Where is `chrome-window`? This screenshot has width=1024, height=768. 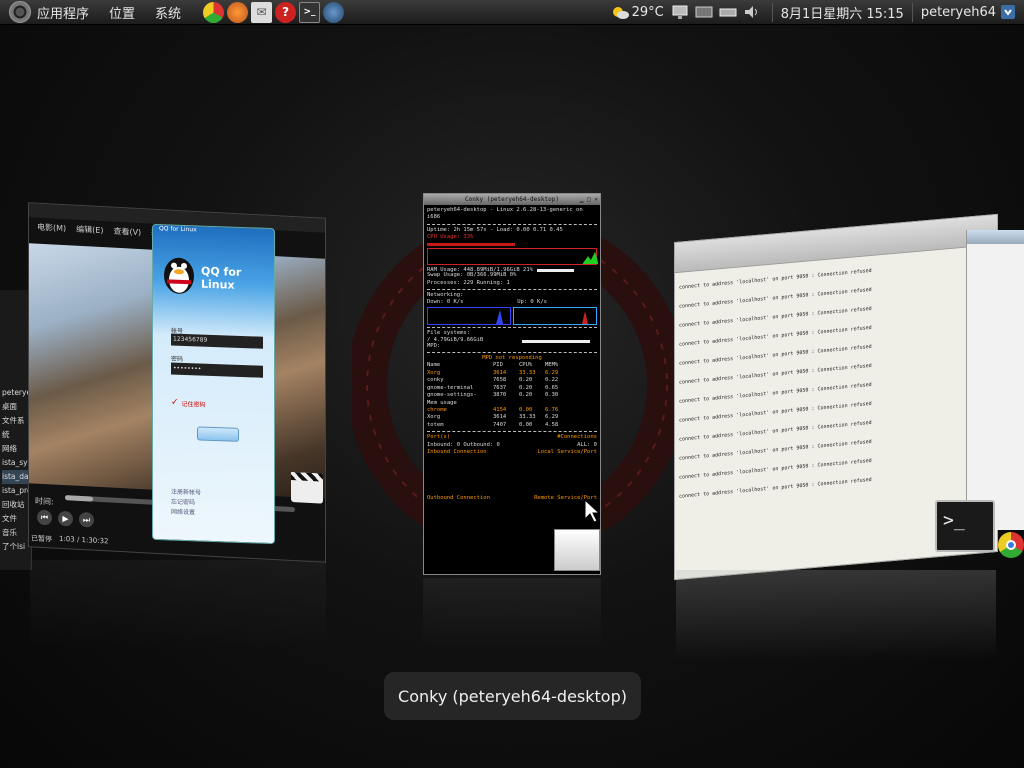 chrome-window is located at coordinates (995, 380).